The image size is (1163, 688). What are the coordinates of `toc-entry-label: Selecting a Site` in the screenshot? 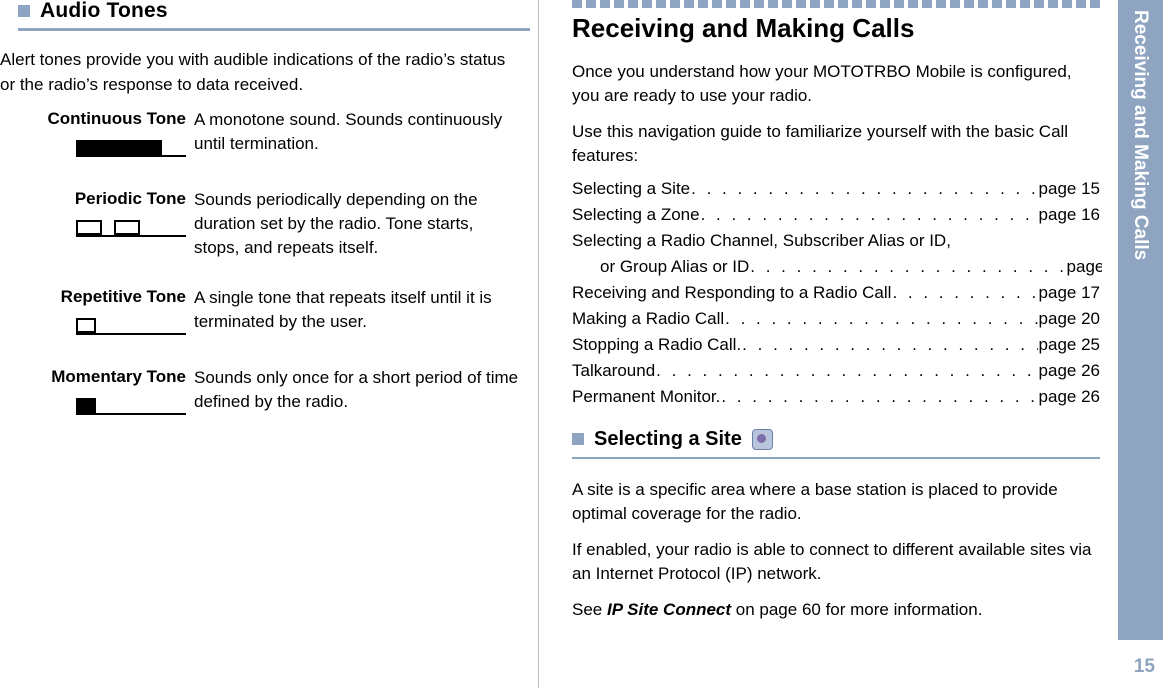 It's located at (631, 188).